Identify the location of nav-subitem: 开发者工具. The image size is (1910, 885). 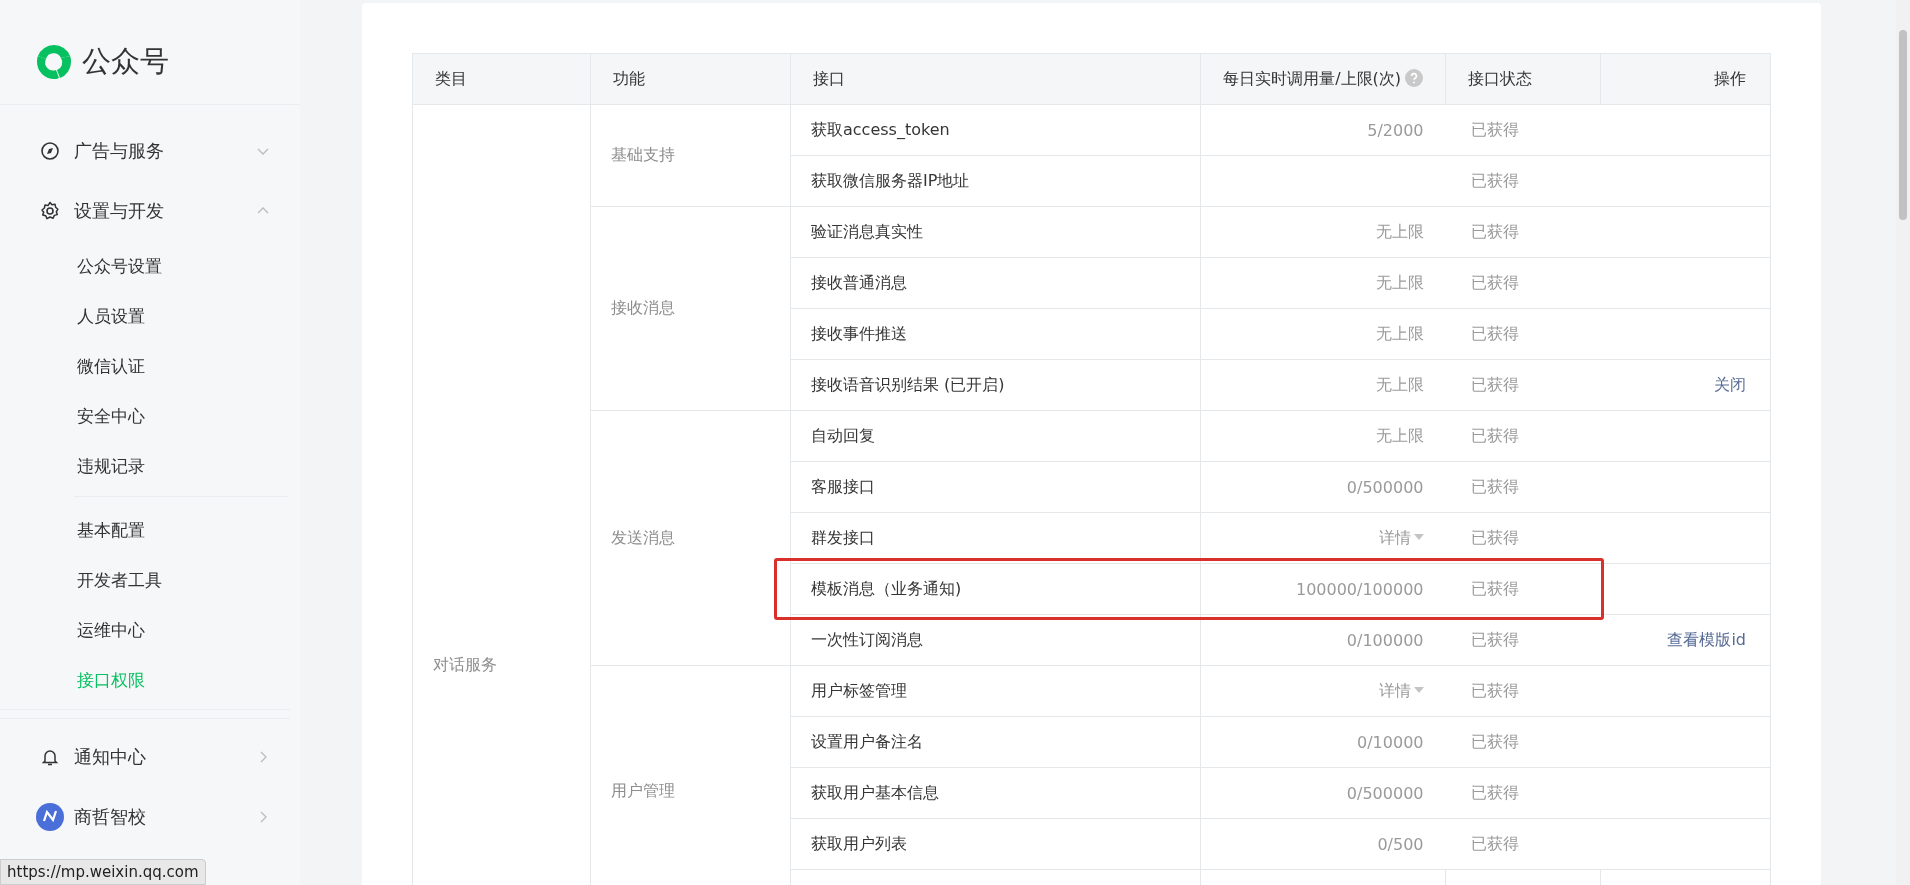
(150, 580).